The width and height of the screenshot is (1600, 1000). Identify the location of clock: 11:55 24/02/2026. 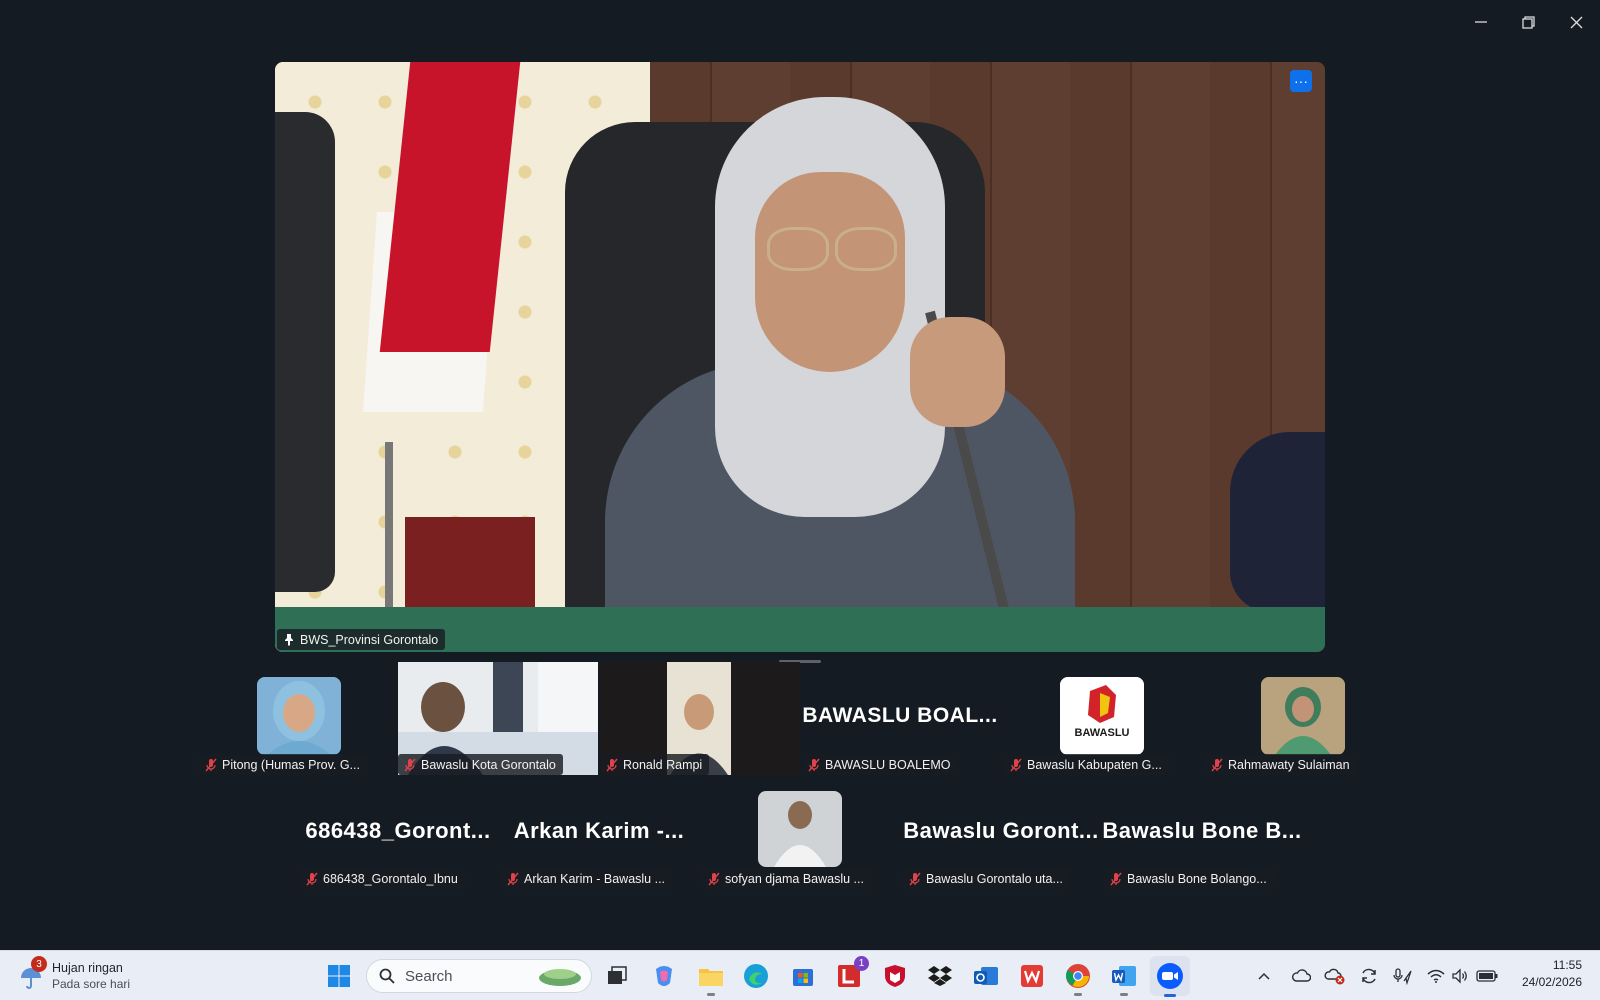
(1544, 973).